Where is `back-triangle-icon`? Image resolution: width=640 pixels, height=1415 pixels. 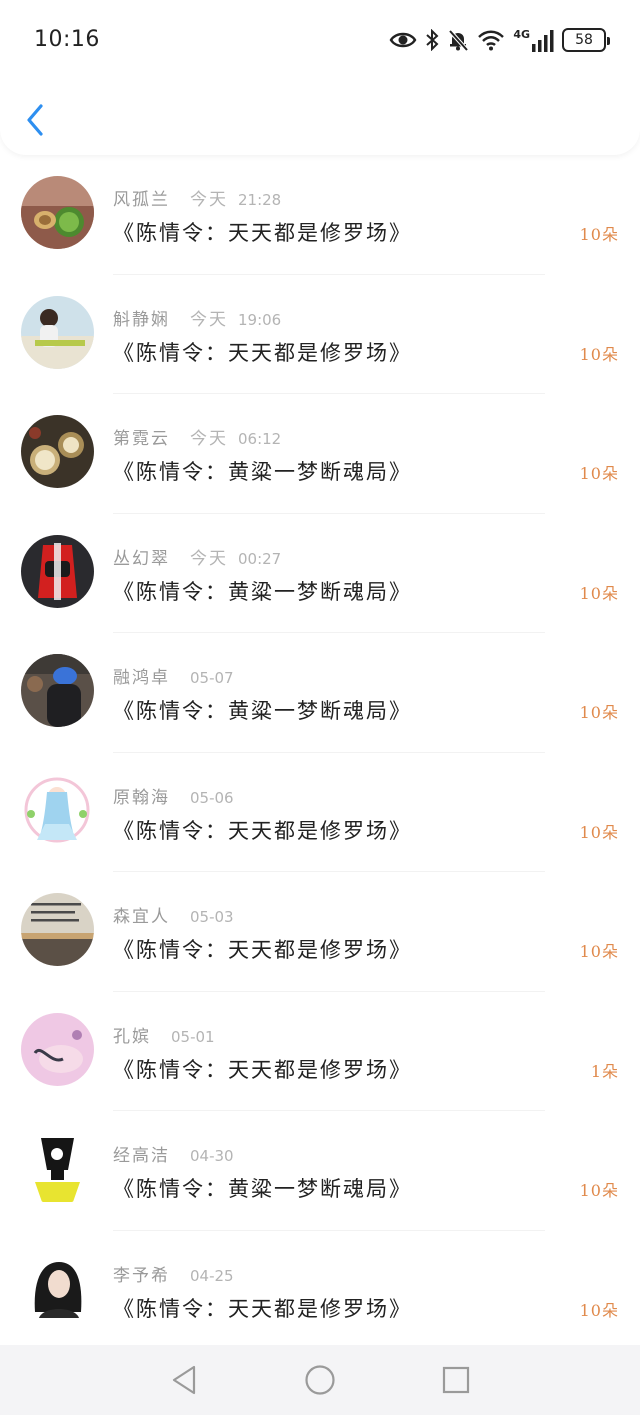
back-triangle-icon is located at coordinates (184, 1380).